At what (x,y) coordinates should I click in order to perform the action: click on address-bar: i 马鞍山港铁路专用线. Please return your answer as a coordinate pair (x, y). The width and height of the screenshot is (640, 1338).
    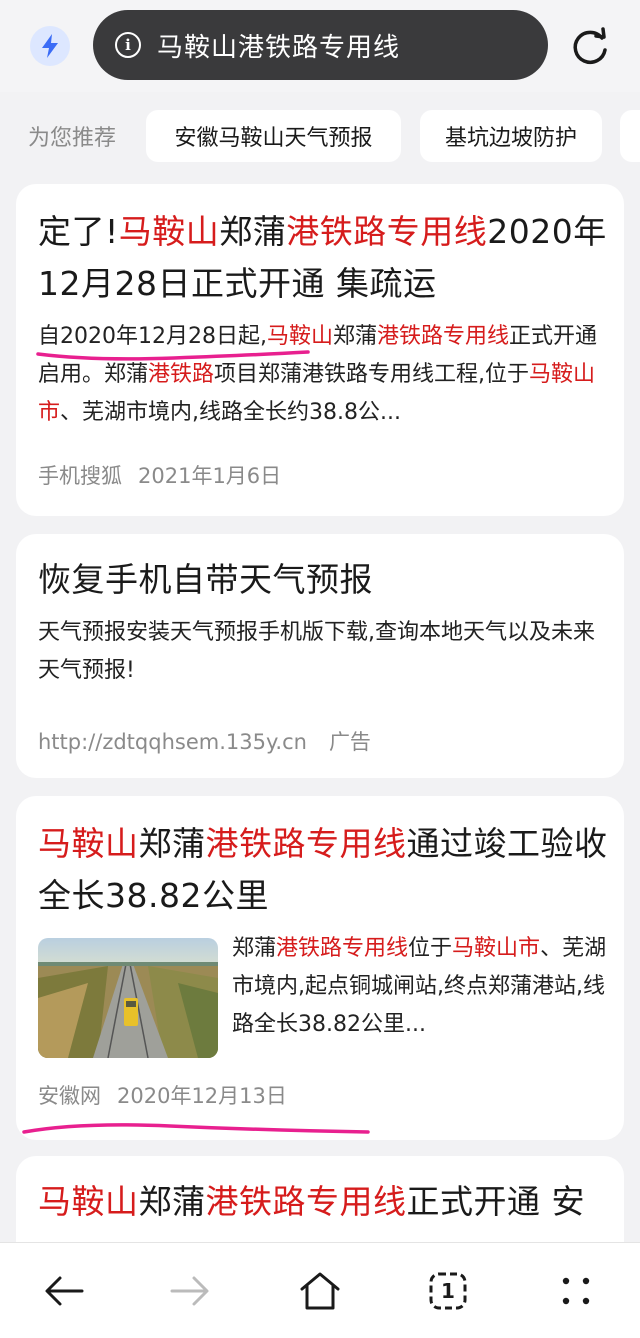
    Looking at the image, I should click on (320, 45).